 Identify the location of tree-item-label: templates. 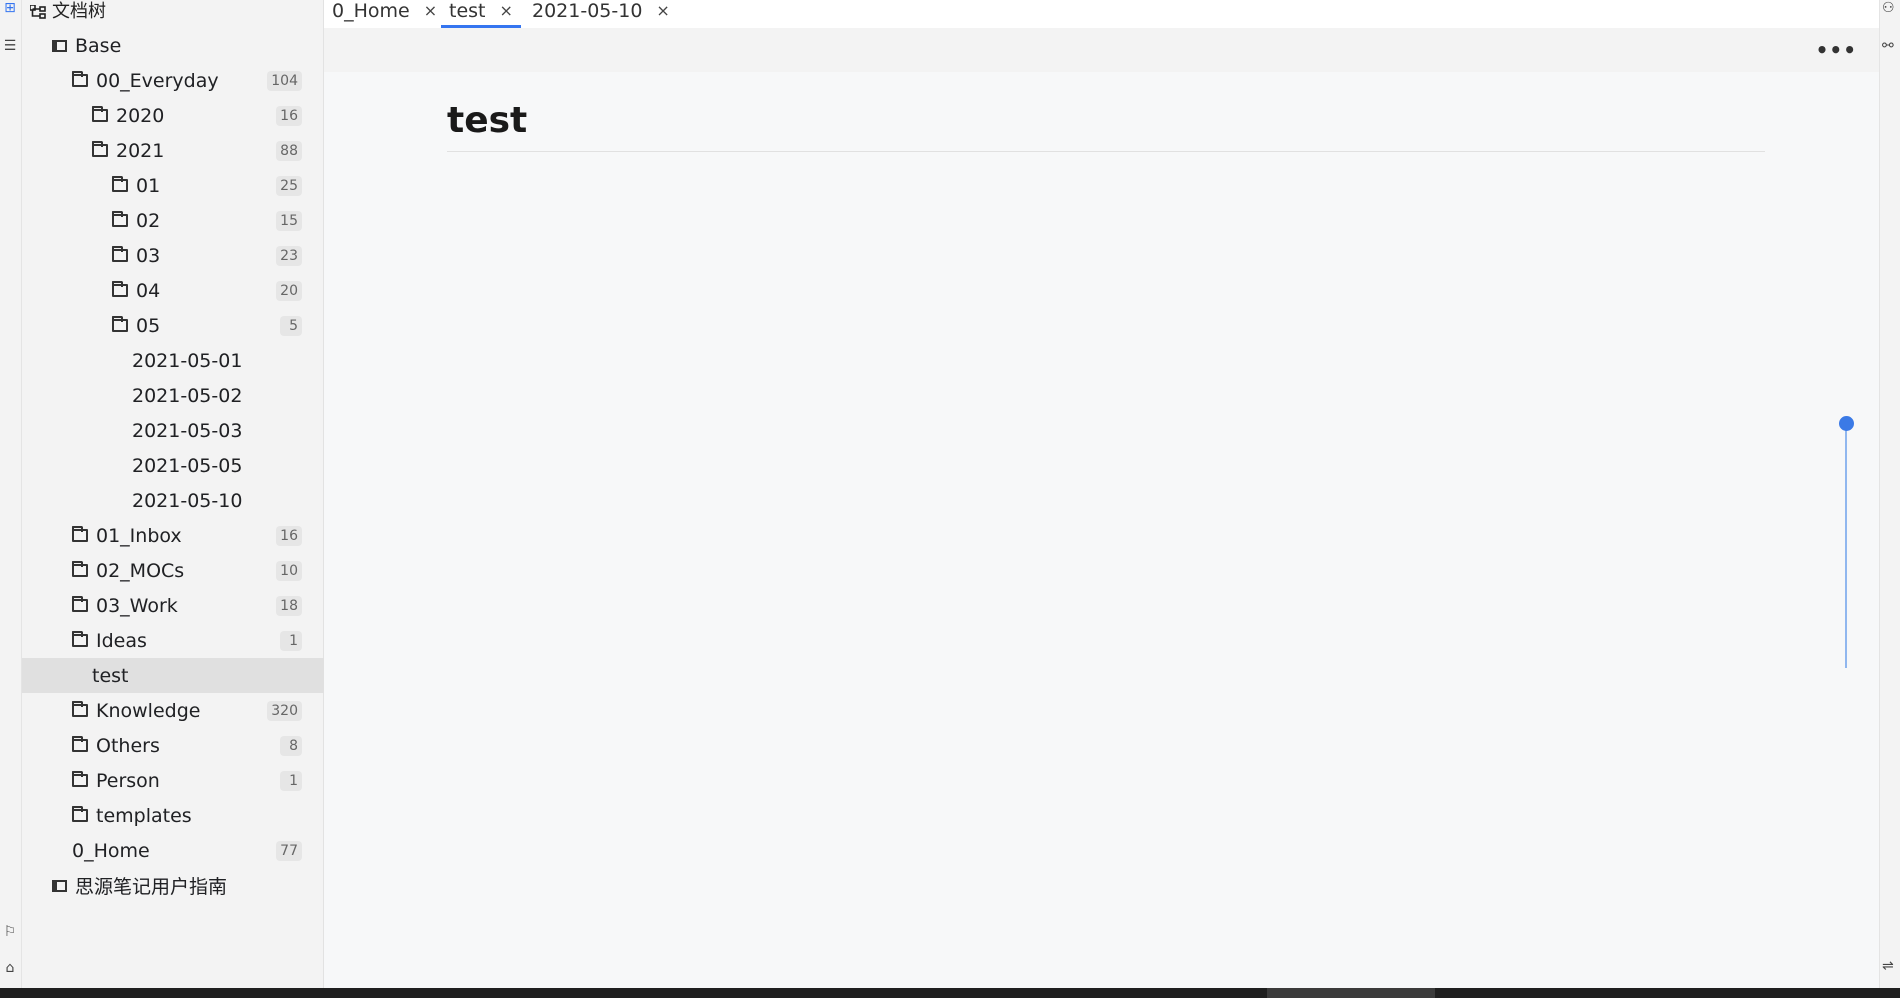
(144, 815).